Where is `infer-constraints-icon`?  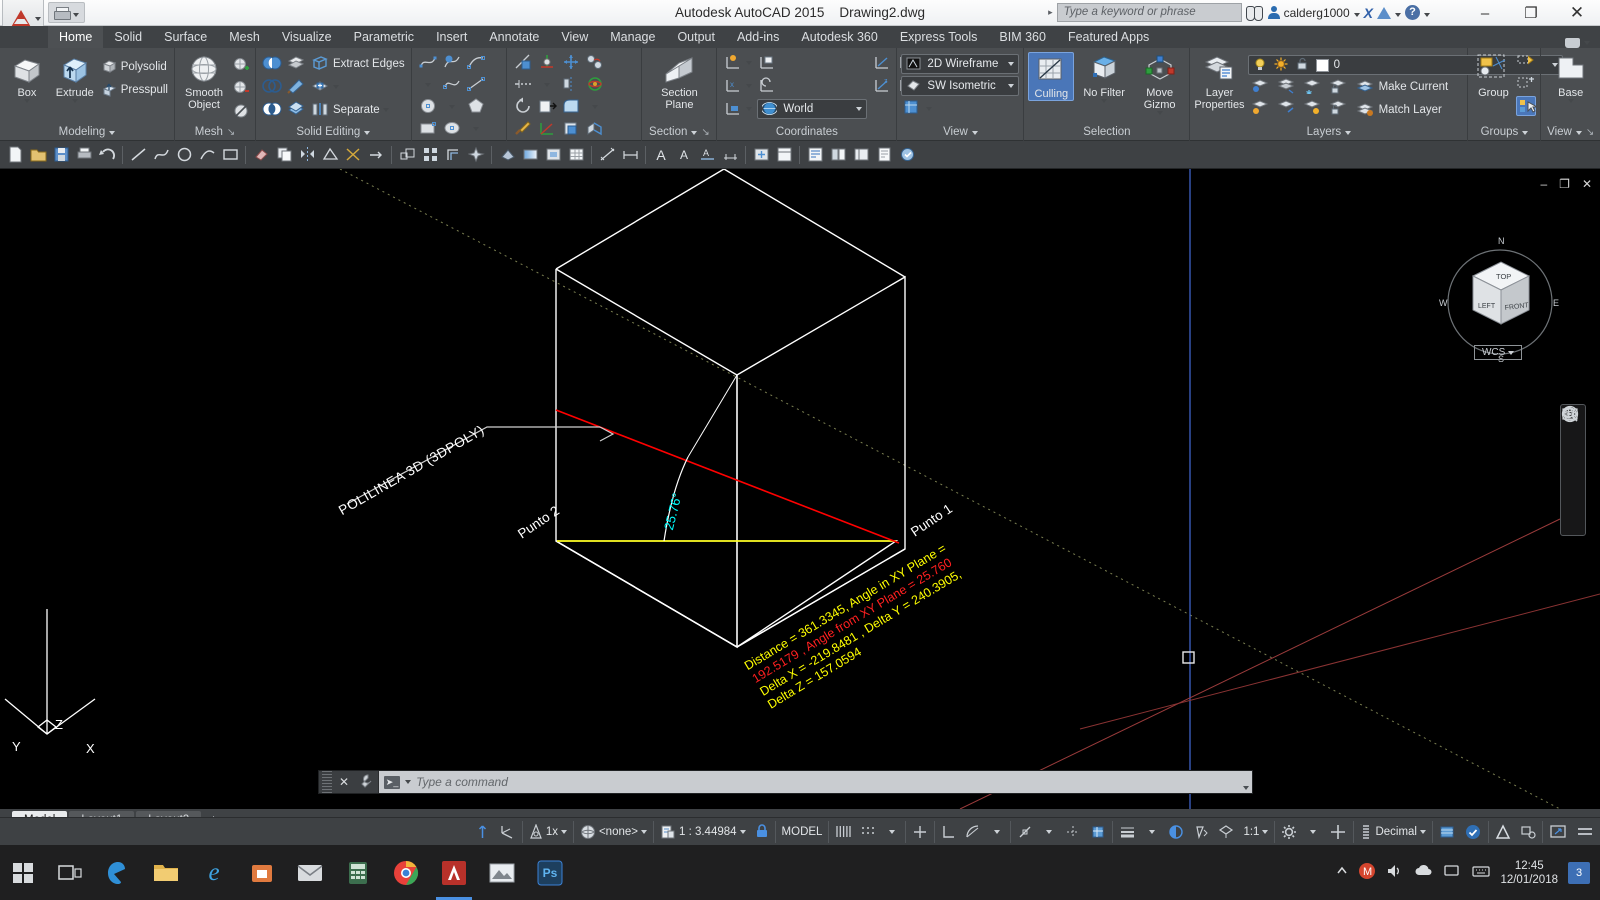 infer-constraints-icon is located at coordinates (920, 832).